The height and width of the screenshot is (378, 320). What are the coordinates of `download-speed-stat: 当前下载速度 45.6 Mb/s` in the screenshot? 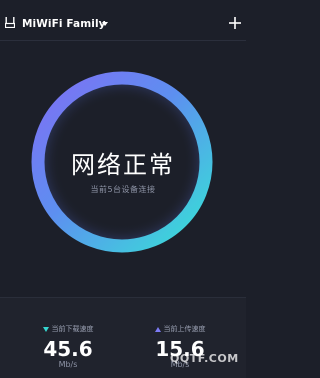 It's located at (68, 347).